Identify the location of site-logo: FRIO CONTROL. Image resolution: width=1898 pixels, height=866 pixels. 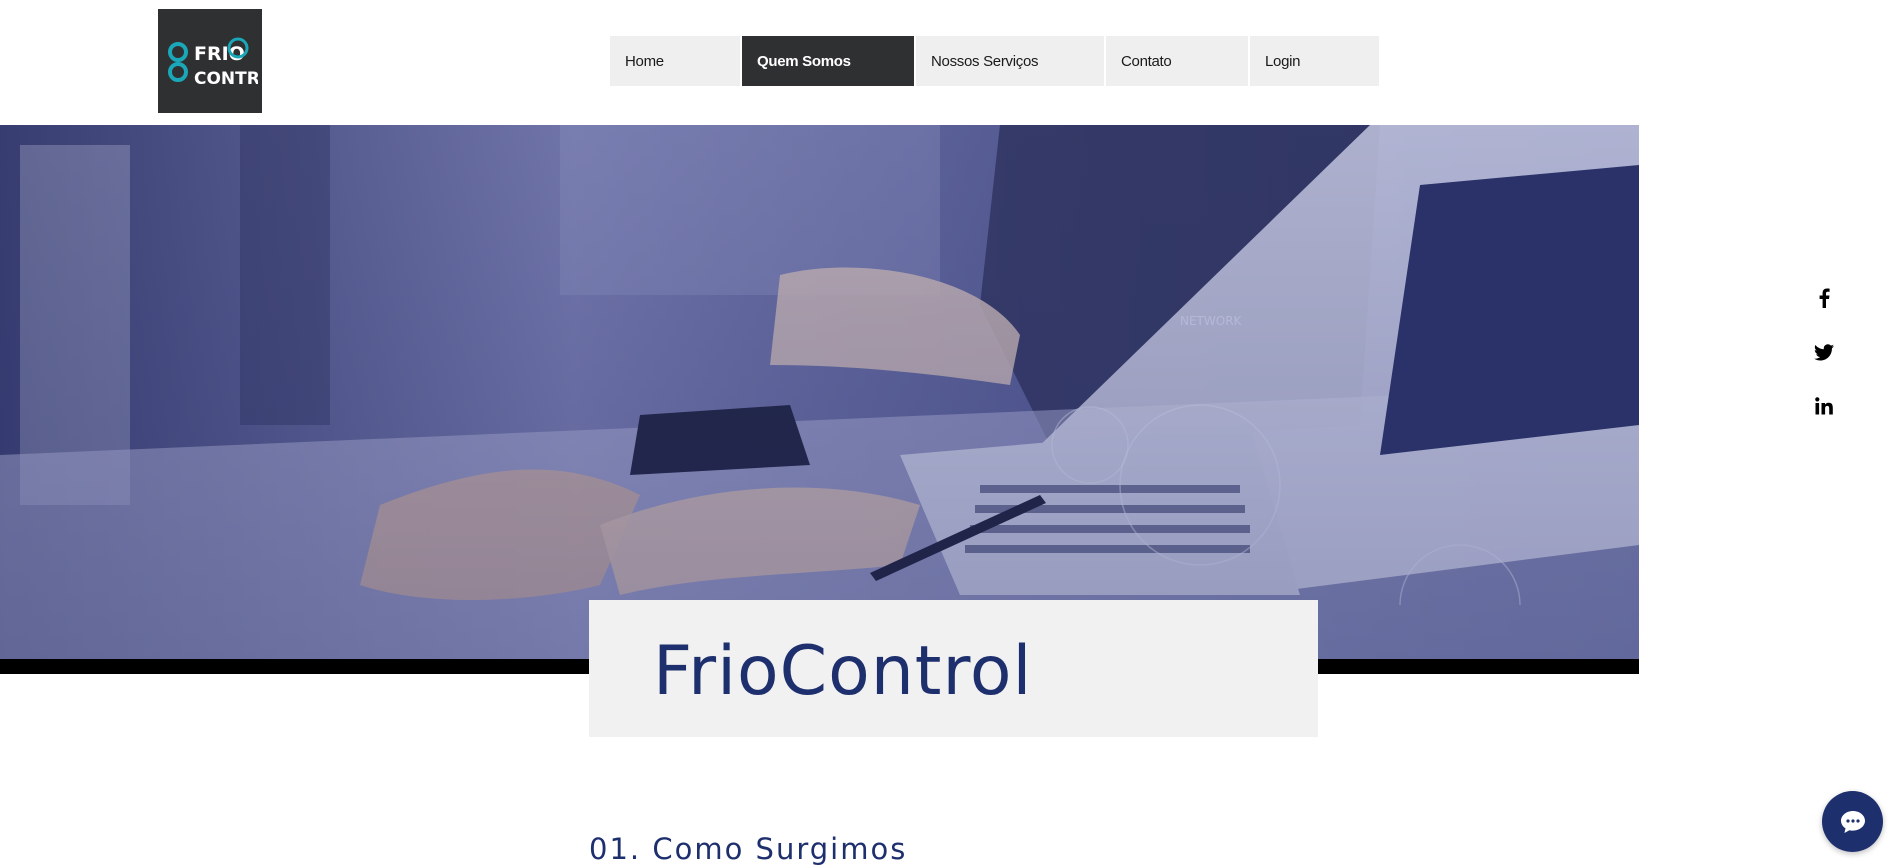
(210, 61).